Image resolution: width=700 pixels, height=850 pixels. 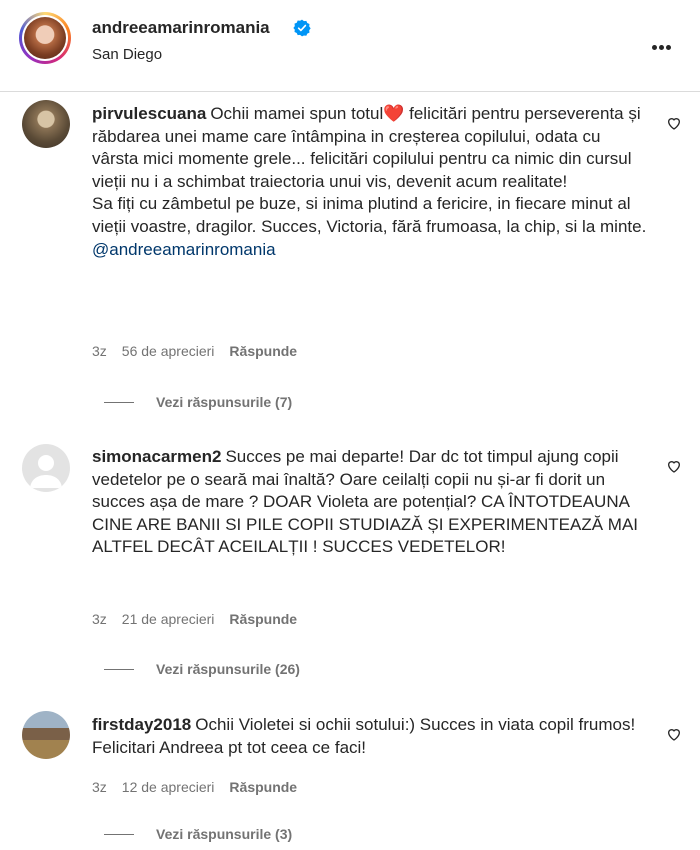 I want to click on author-avatar, so click(x=45, y=38).